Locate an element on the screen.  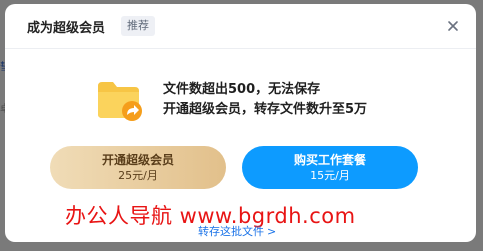
open-svip-price: 25元/月 is located at coordinates (138, 175).